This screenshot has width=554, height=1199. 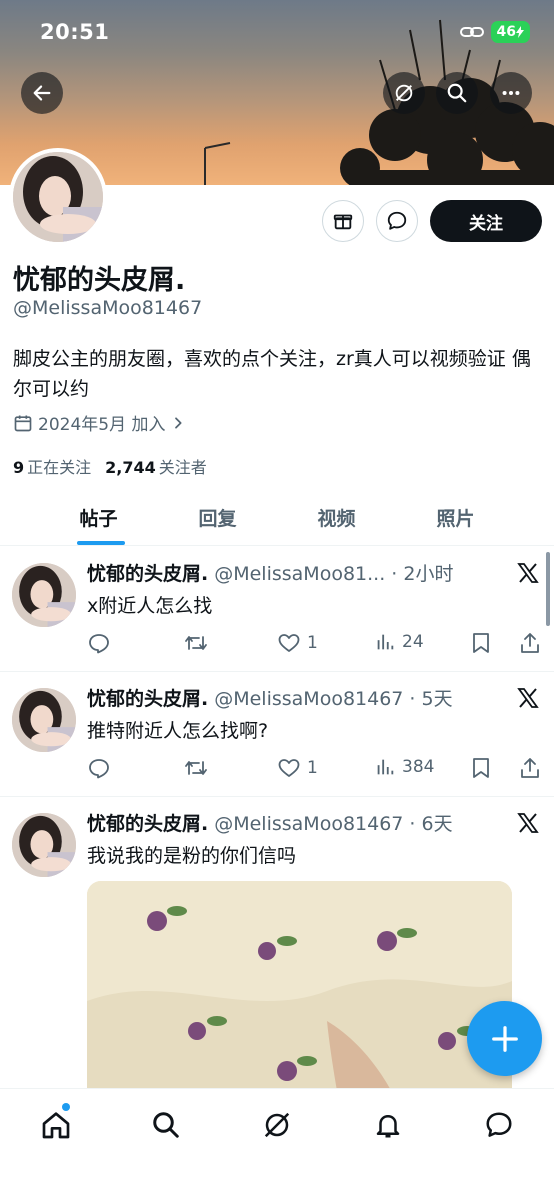 I want to click on search-button, so click(x=457, y=93).